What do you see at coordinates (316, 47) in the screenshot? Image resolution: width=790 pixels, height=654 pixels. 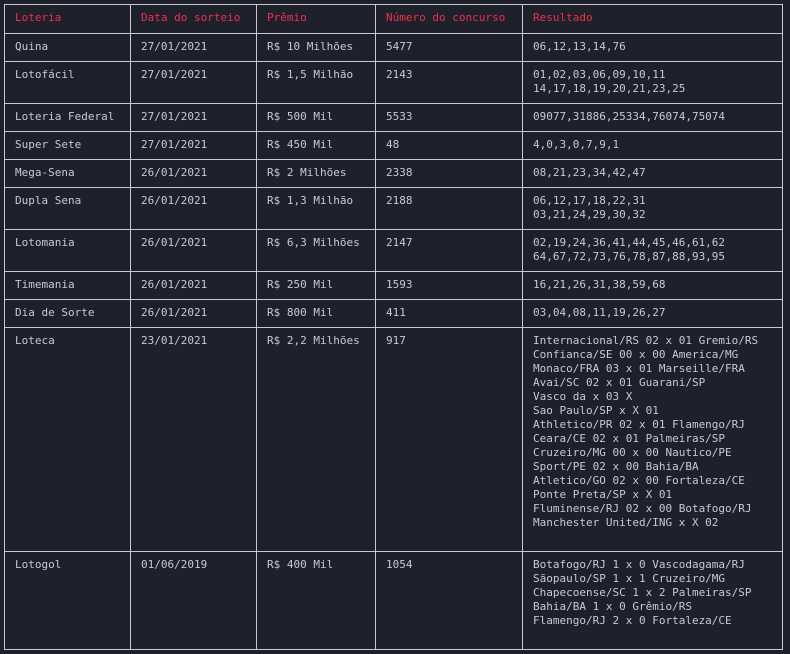 I see `cell-premio: R$ 10 Milhões` at bounding box center [316, 47].